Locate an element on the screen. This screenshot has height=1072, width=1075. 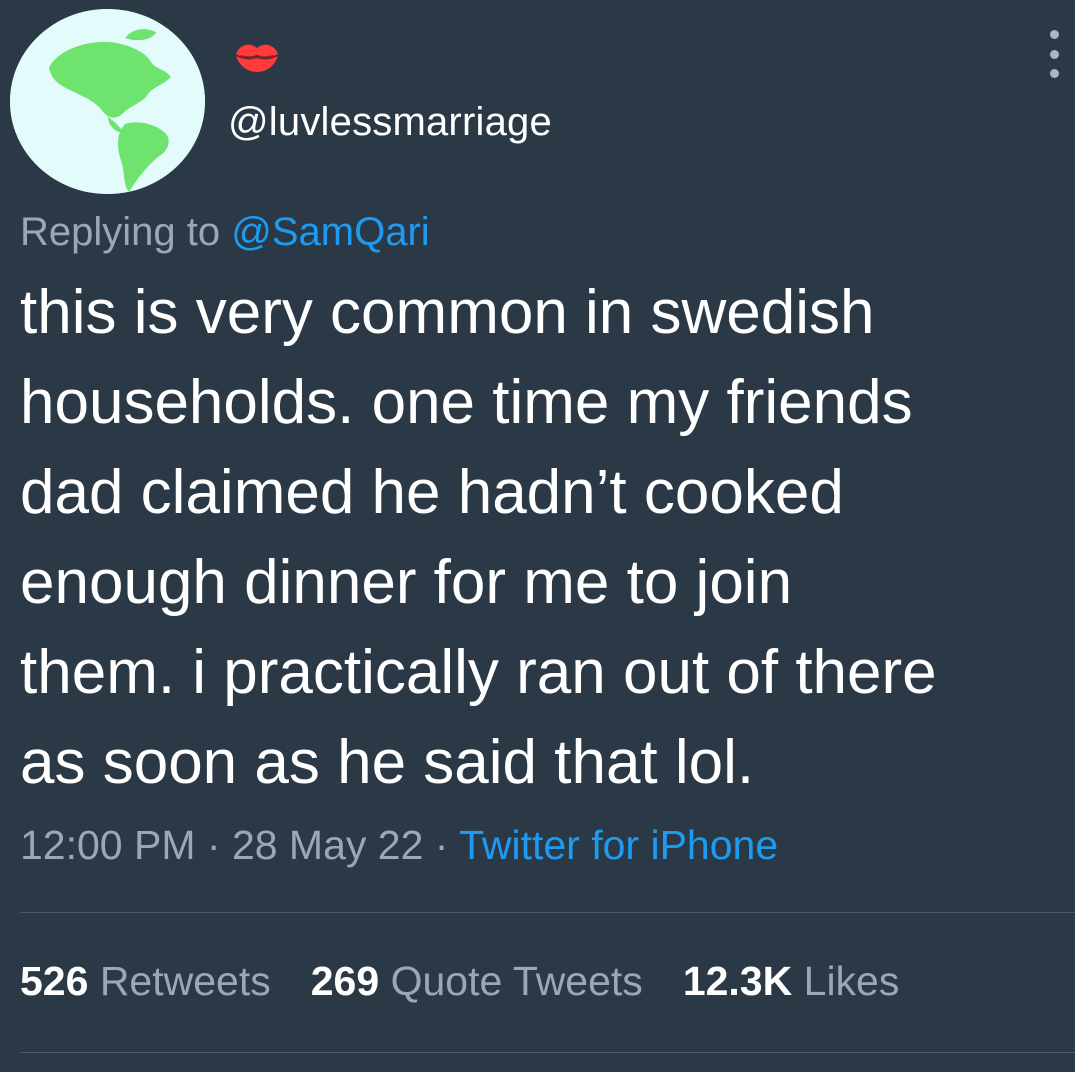
tweet-time: 12:00 PM is located at coordinates (108, 845).